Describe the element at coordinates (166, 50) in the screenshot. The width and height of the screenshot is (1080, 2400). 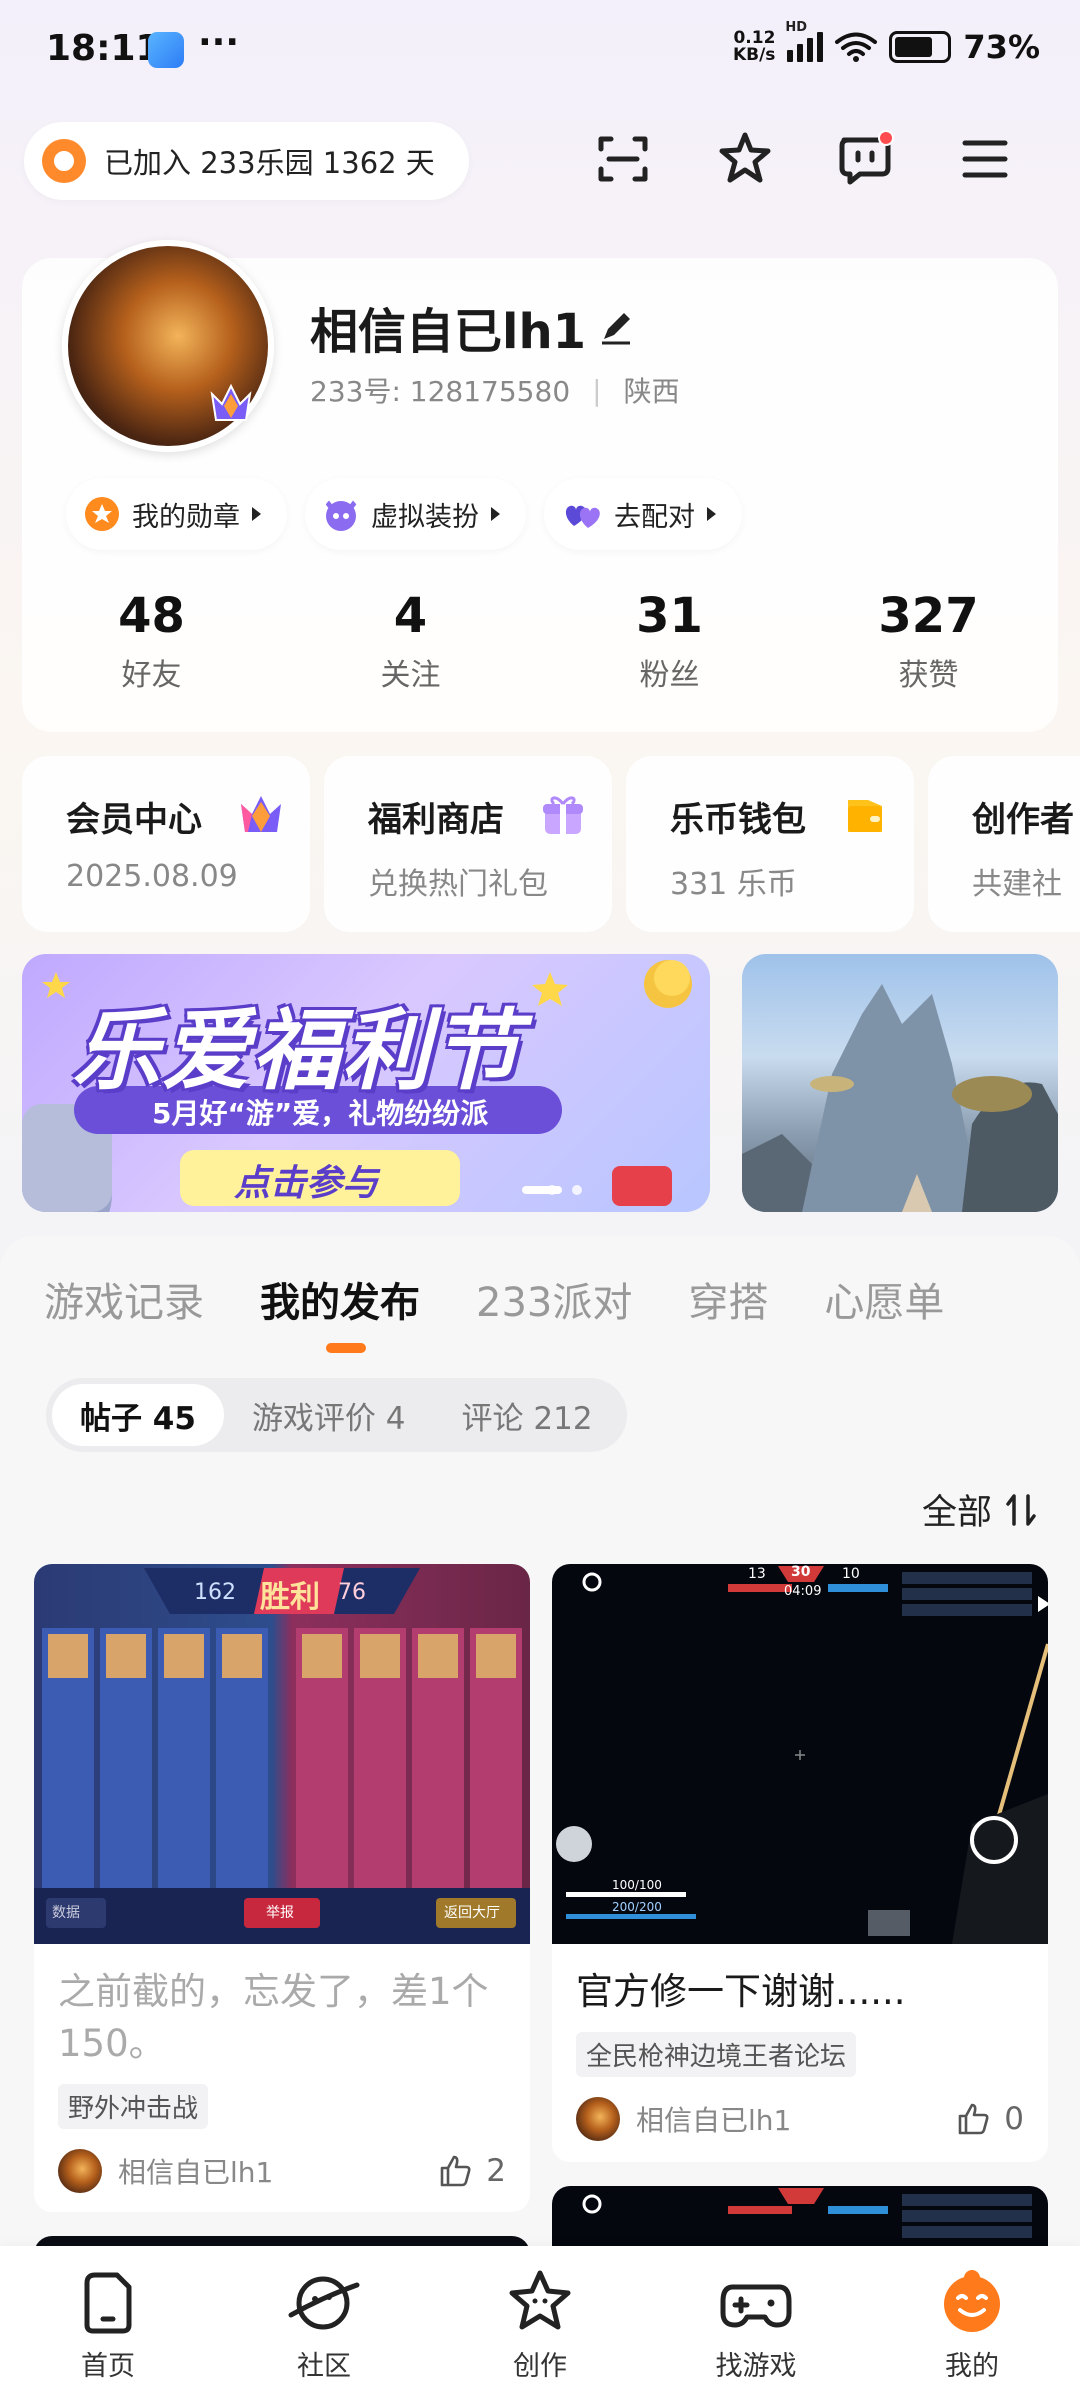
I see `notification-app-icon` at that location.